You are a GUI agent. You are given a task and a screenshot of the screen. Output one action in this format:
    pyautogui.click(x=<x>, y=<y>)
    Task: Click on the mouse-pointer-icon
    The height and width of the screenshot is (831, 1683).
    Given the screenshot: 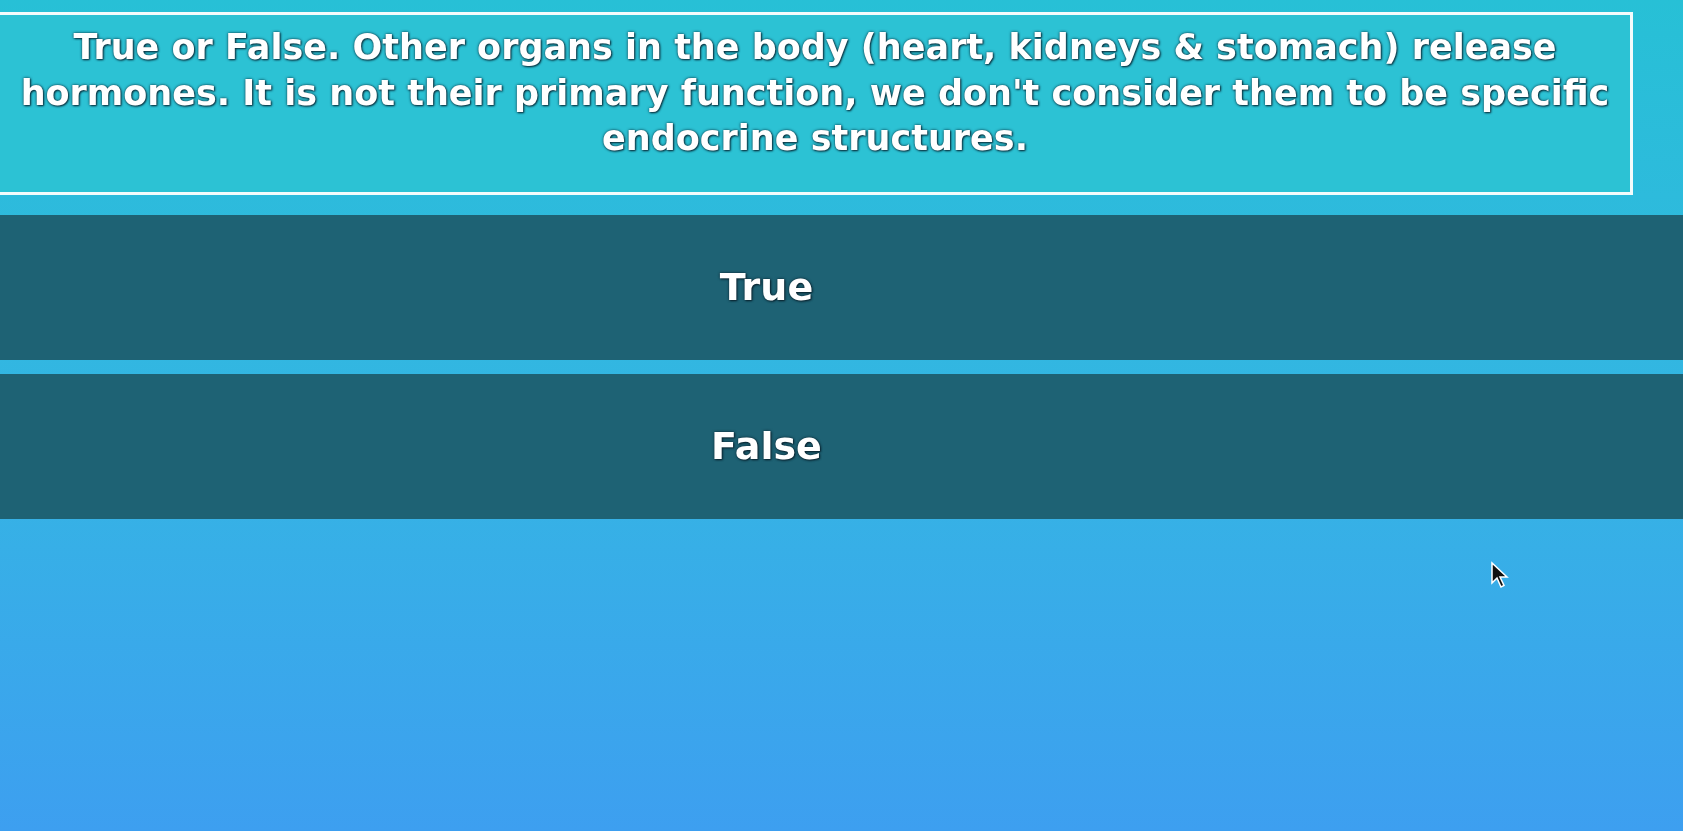 What is the action you would take?
    pyautogui.click(x=1500, y=574)
    